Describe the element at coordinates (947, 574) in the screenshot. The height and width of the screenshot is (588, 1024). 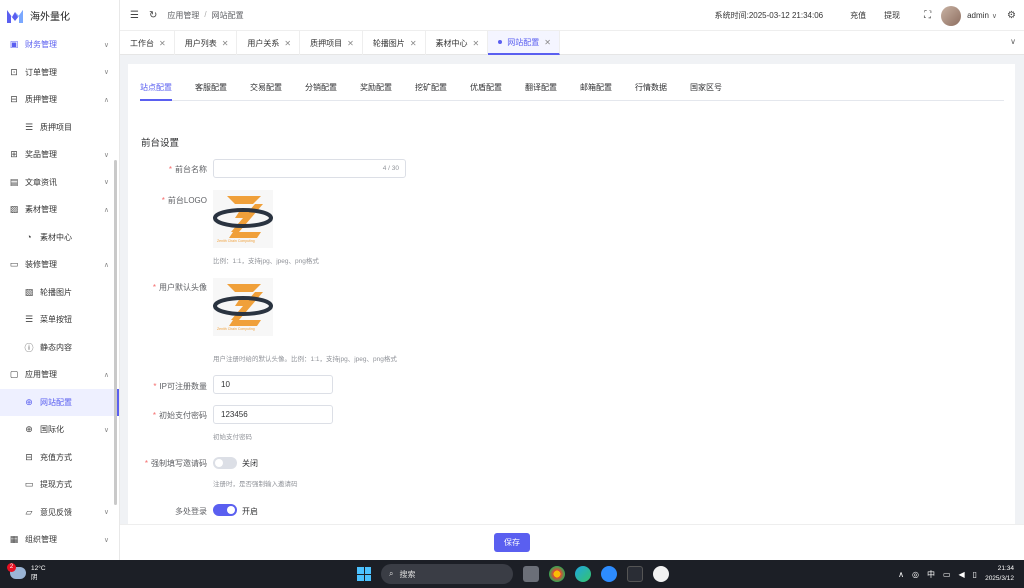
I see `network-icon: ▭` at that location.